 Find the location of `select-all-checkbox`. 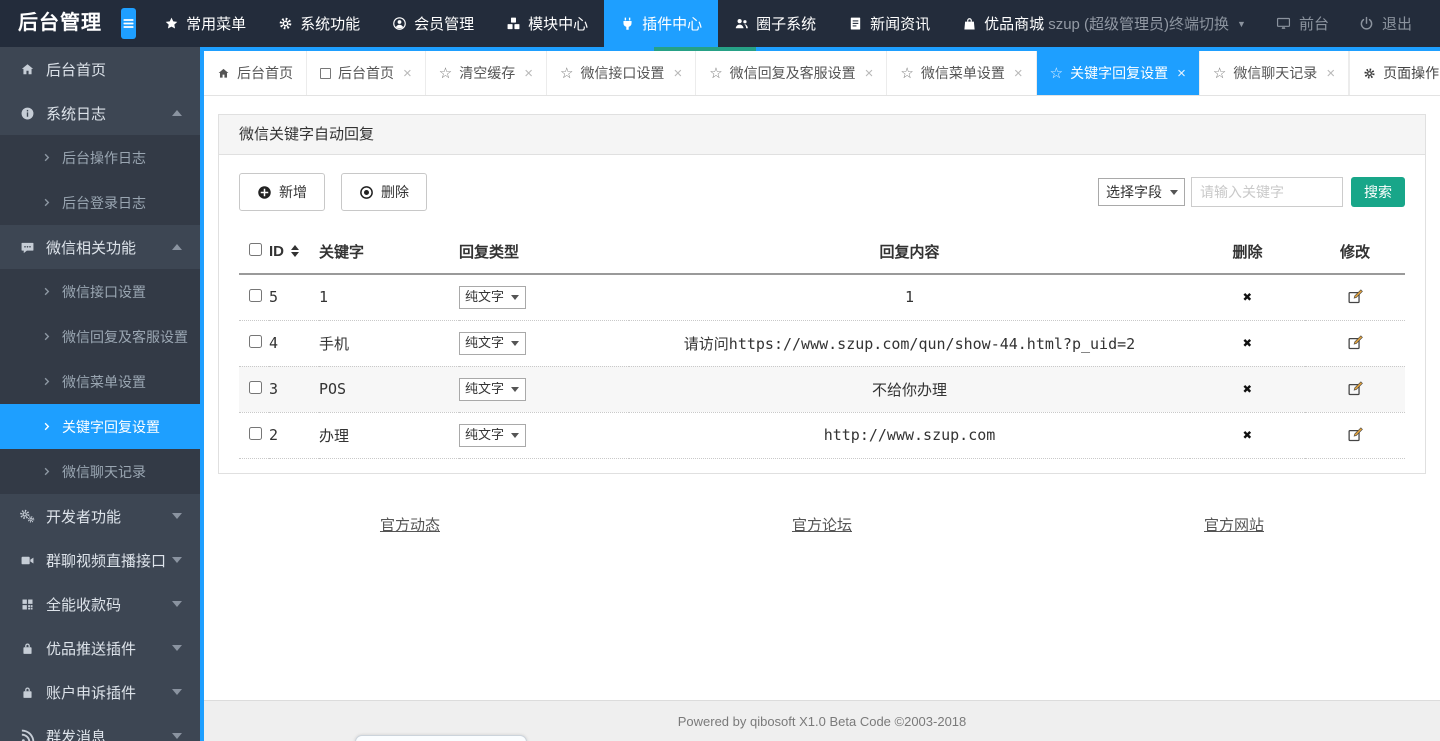

select-all-checkbox is located at coordinates (255, 249).